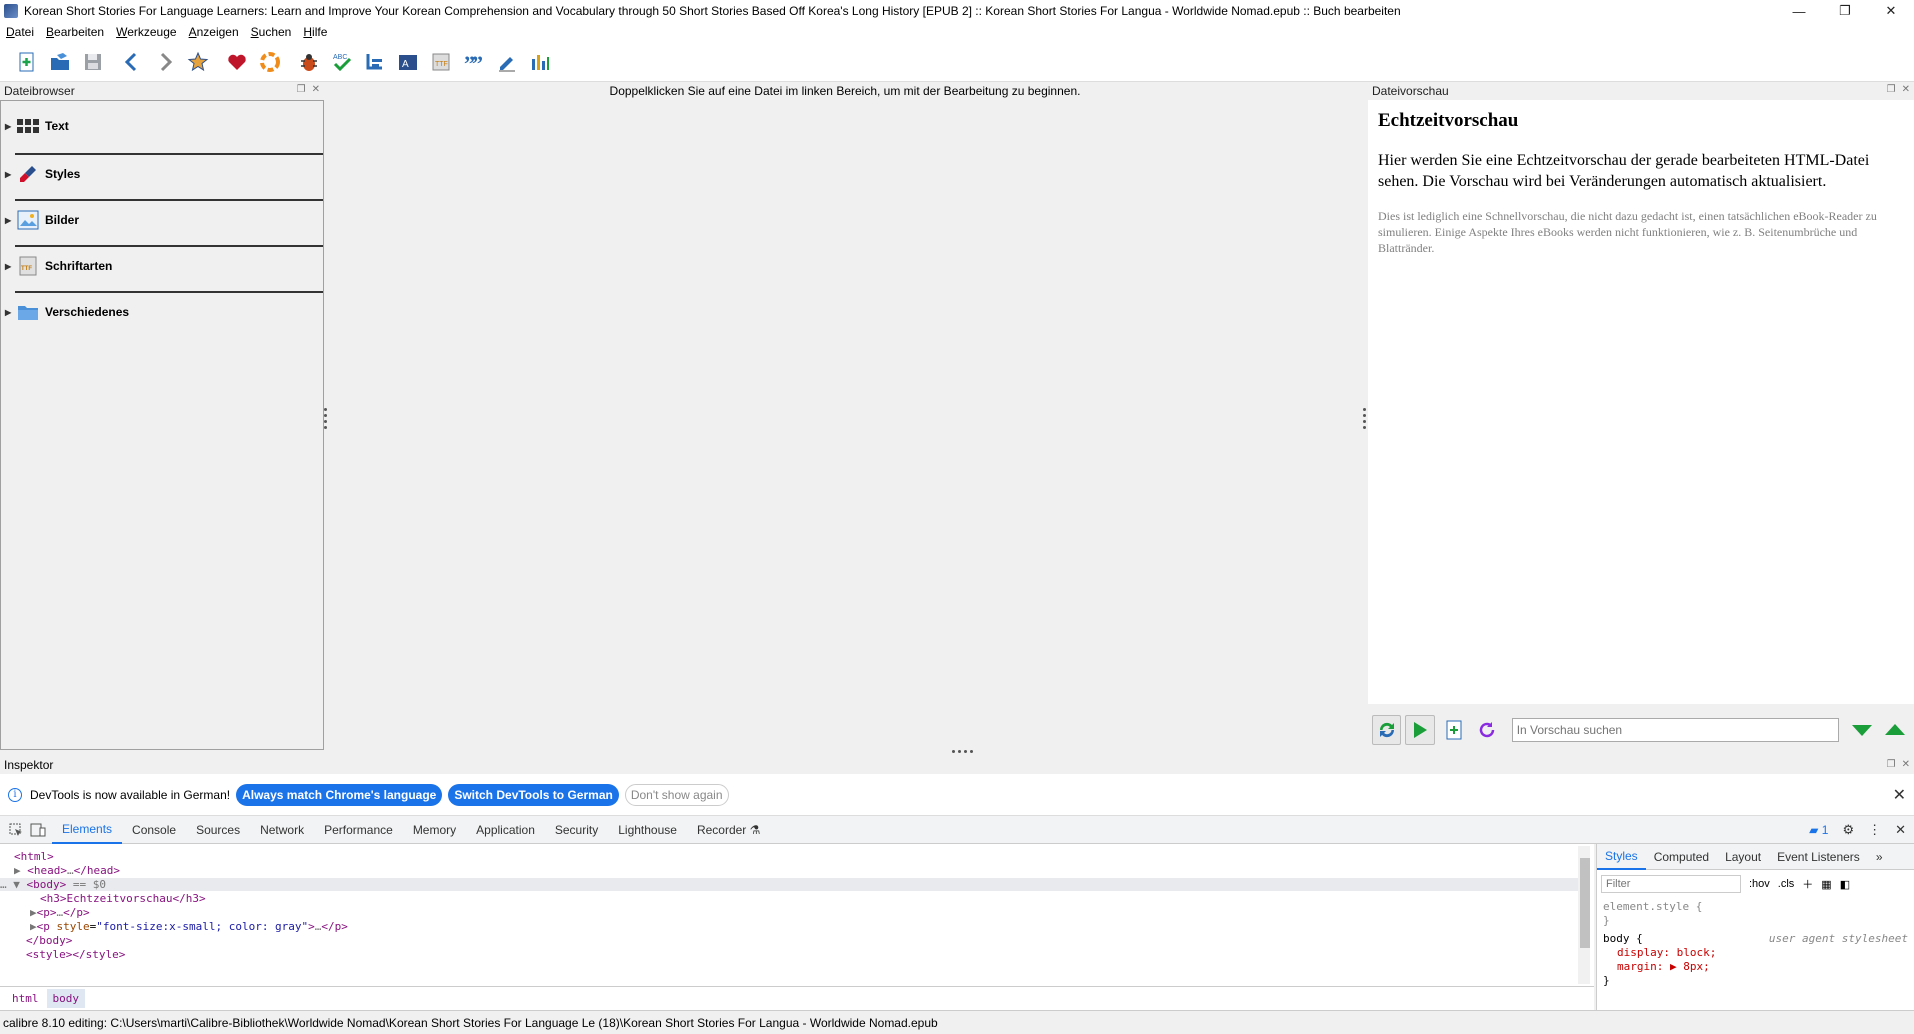 The width and height of the screenshot is (1914, 1034). I want to click on split-button, so click(1453, 730).